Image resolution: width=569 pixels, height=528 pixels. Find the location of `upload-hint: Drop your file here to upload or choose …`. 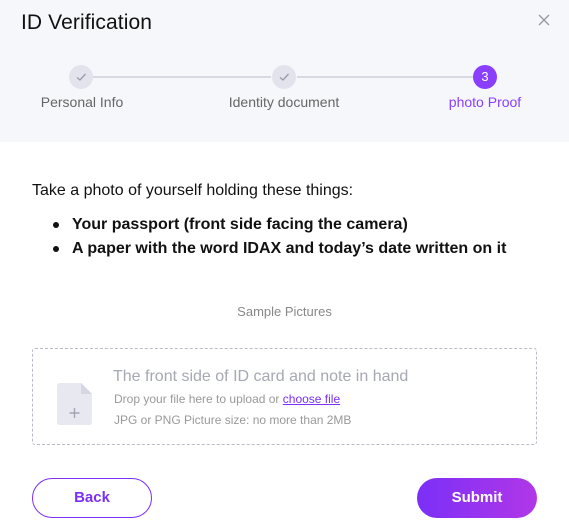

upload-hint: Drop your file here to upload or choose … is located at coordinates (227, 399).